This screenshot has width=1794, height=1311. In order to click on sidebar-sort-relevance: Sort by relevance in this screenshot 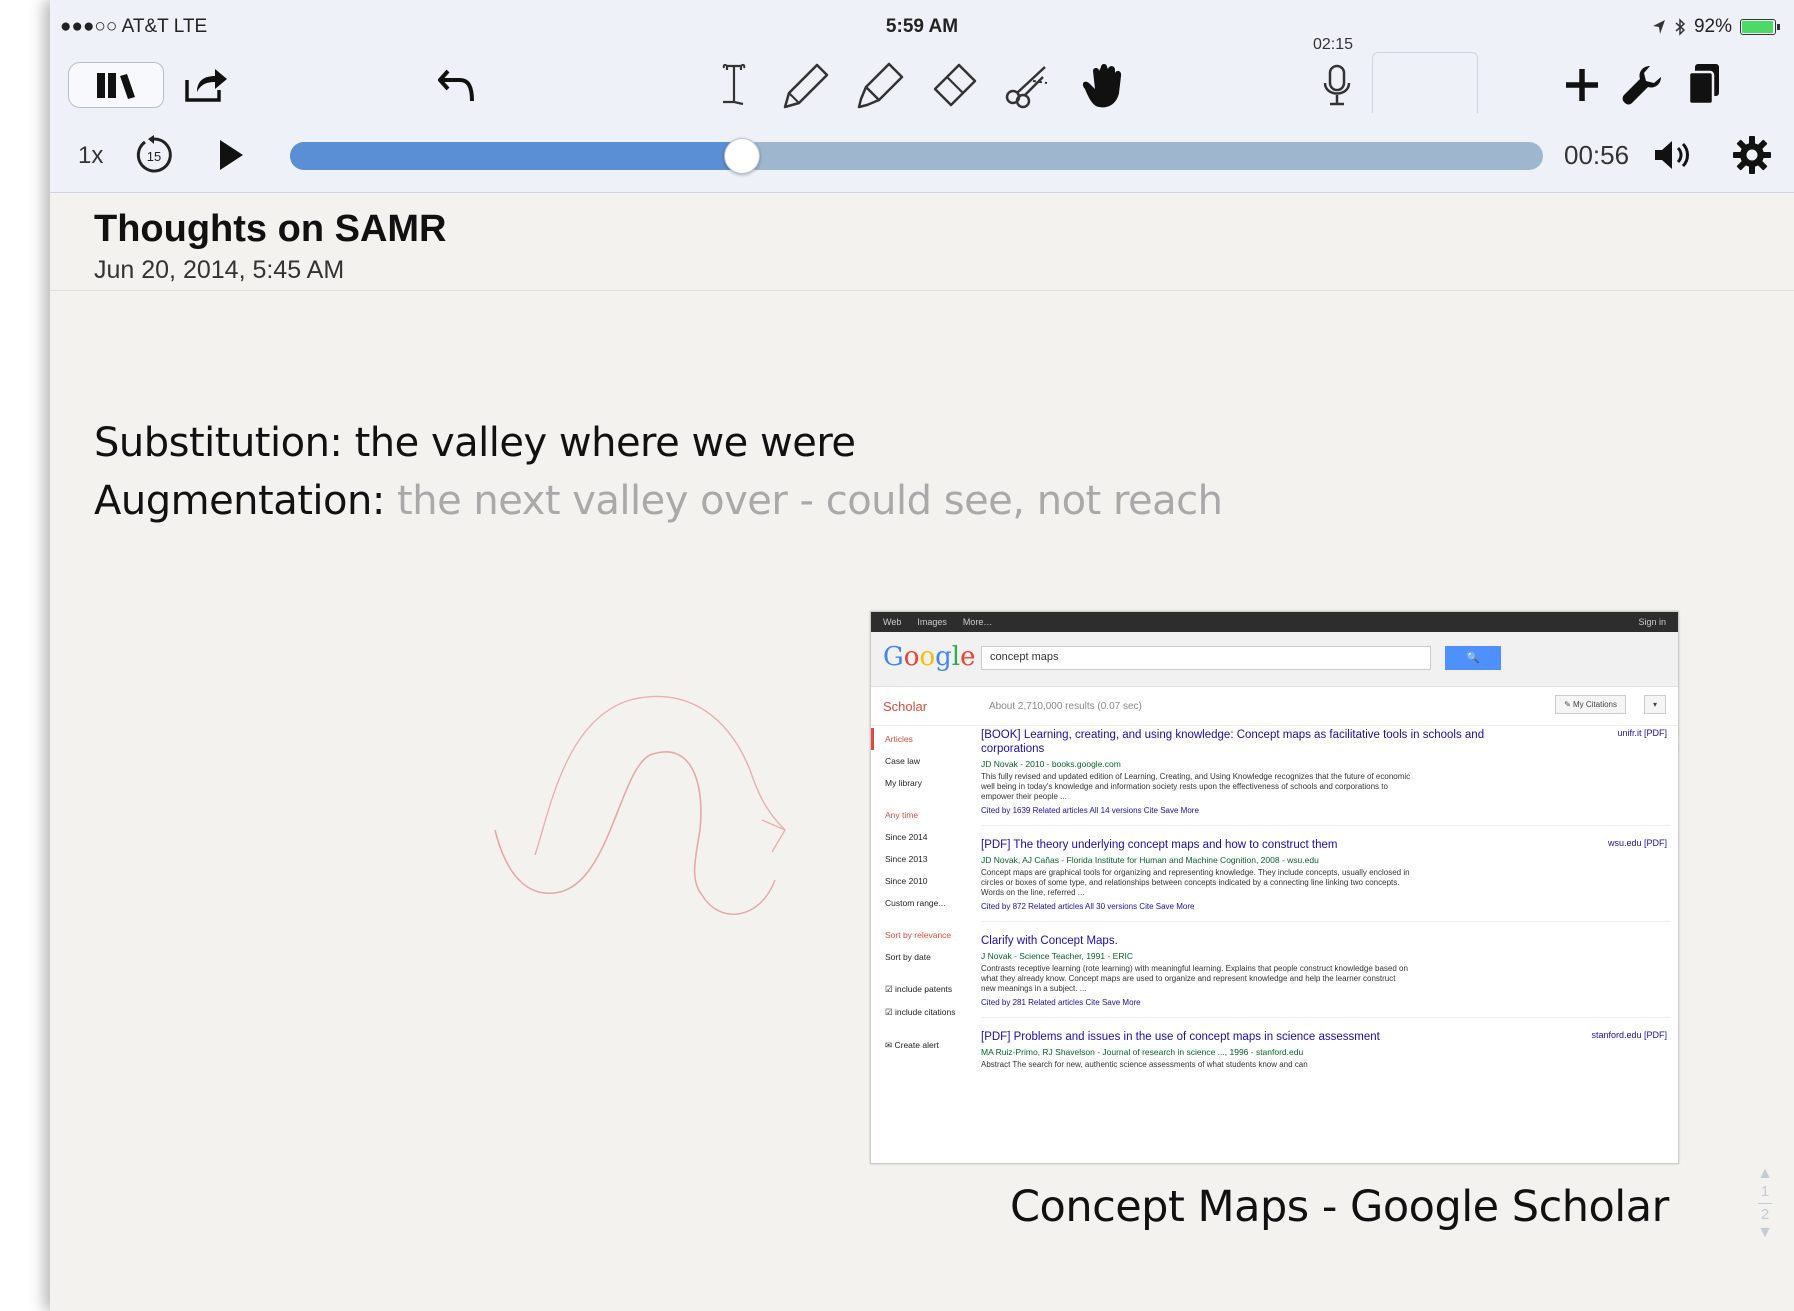, I will do `click(918, 935)`.